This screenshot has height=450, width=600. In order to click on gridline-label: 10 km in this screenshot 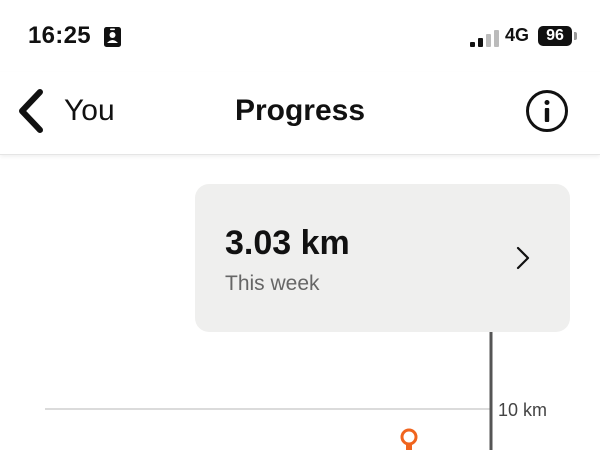, I will do `click(522, 410)`.